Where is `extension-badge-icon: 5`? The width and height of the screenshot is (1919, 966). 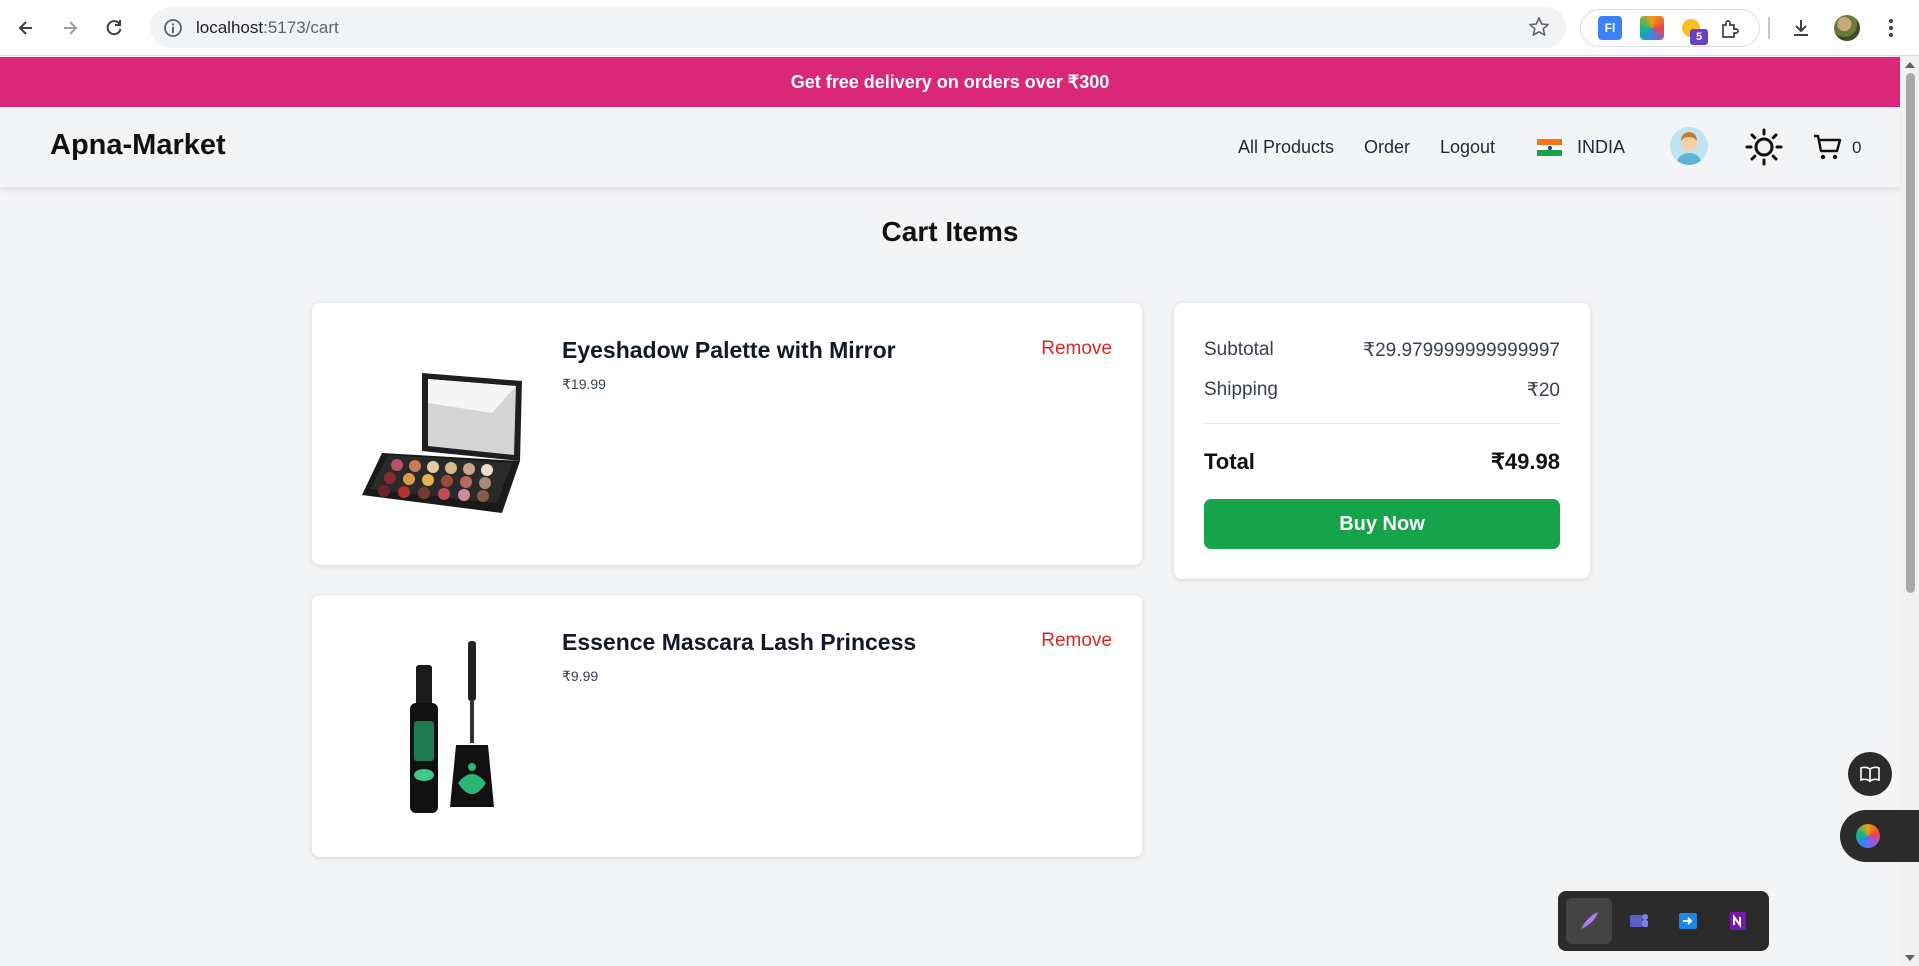 extension-badge-icon: 5 is located at coordinates (1695, 32).